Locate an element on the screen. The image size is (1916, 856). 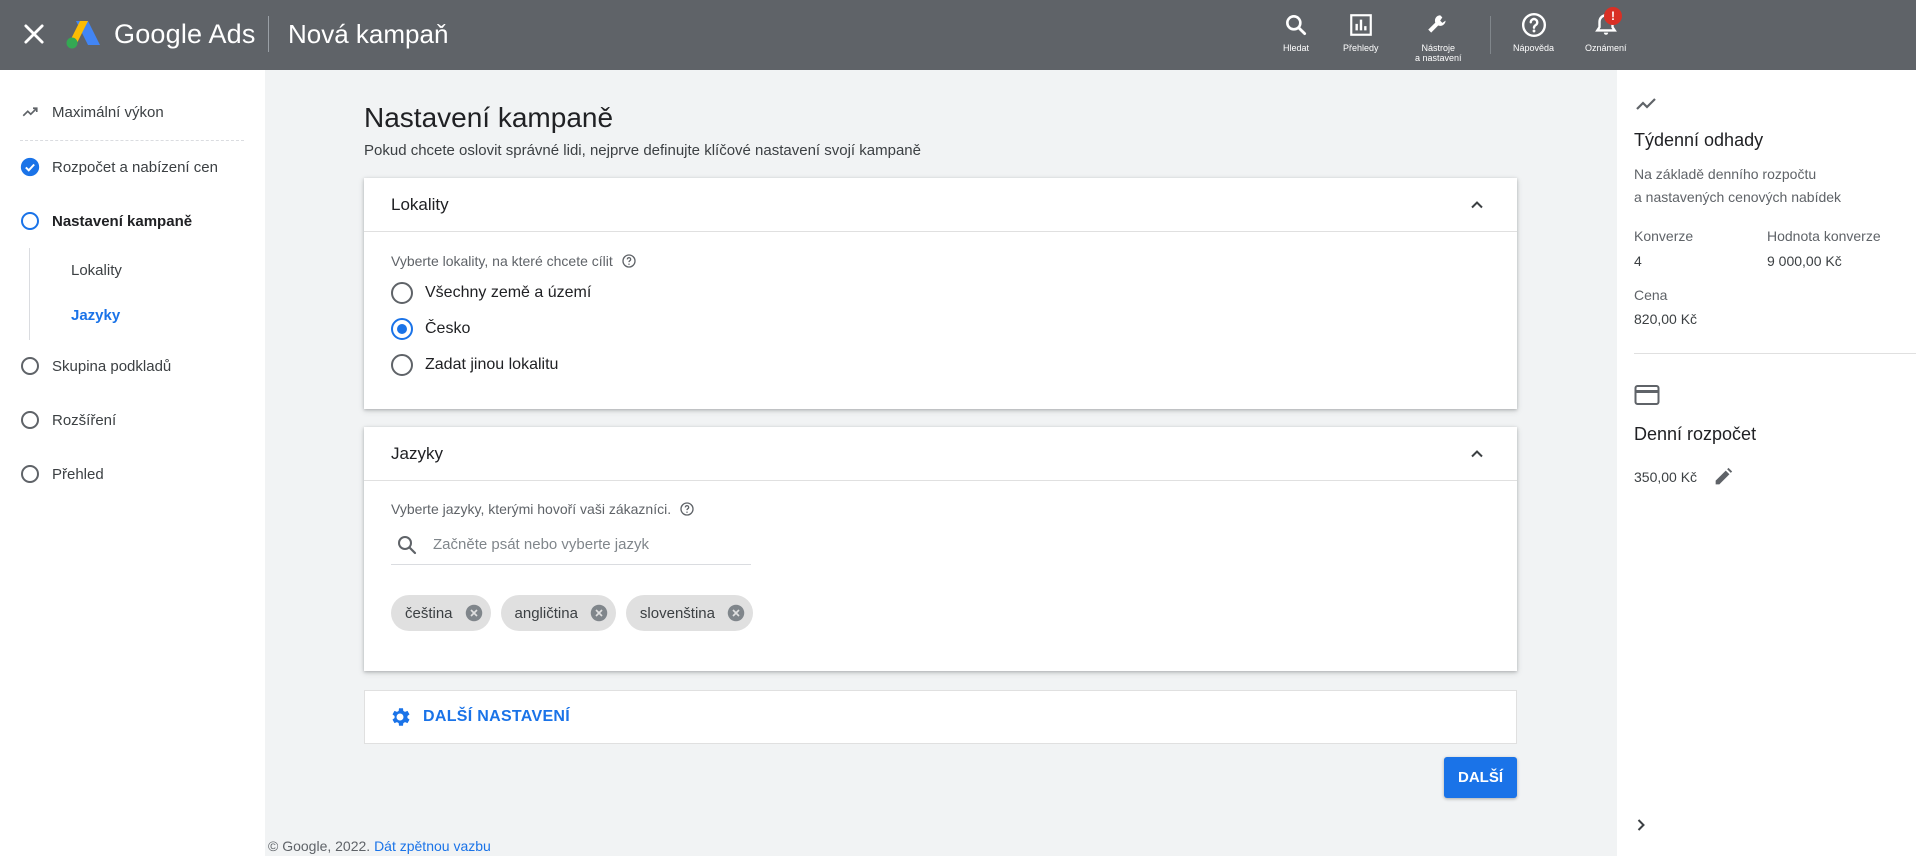
languages-title: Jazyky is located at coordinates (417, 453).